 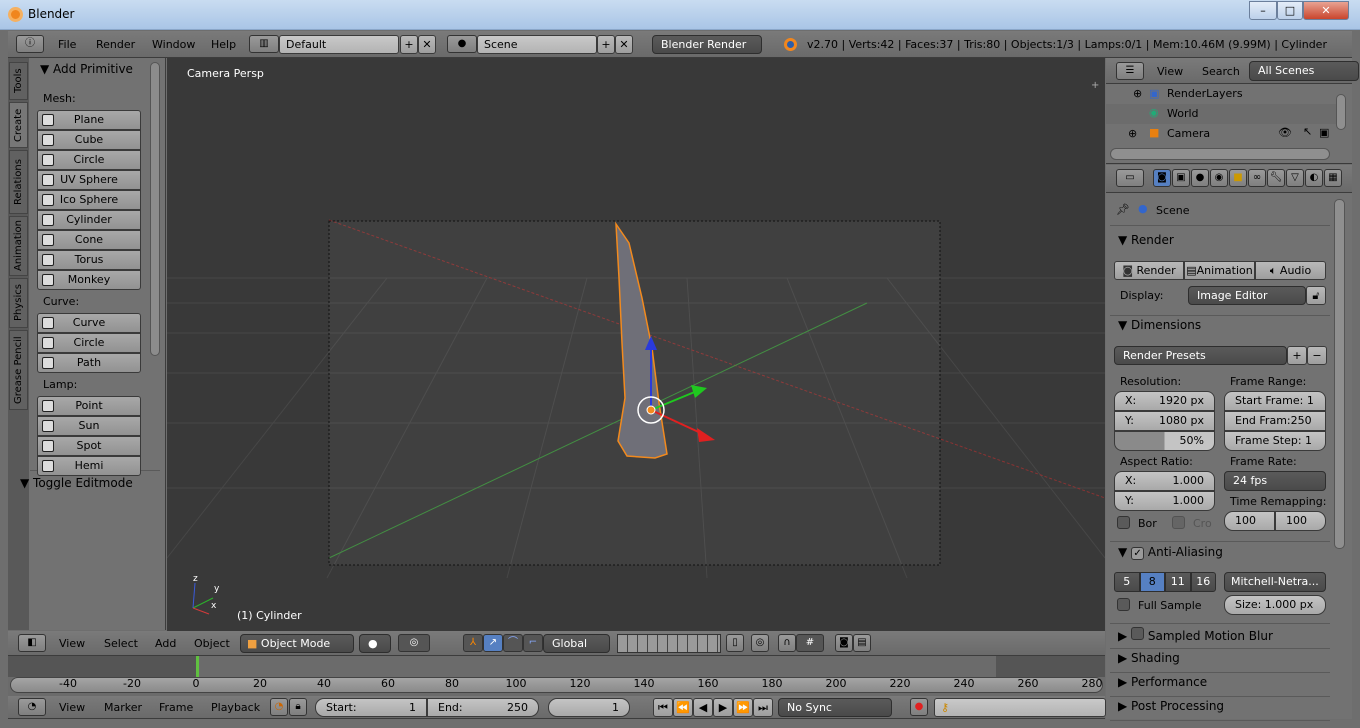 I want to click on snap-element-icon: #, so click(x=810, y=643).